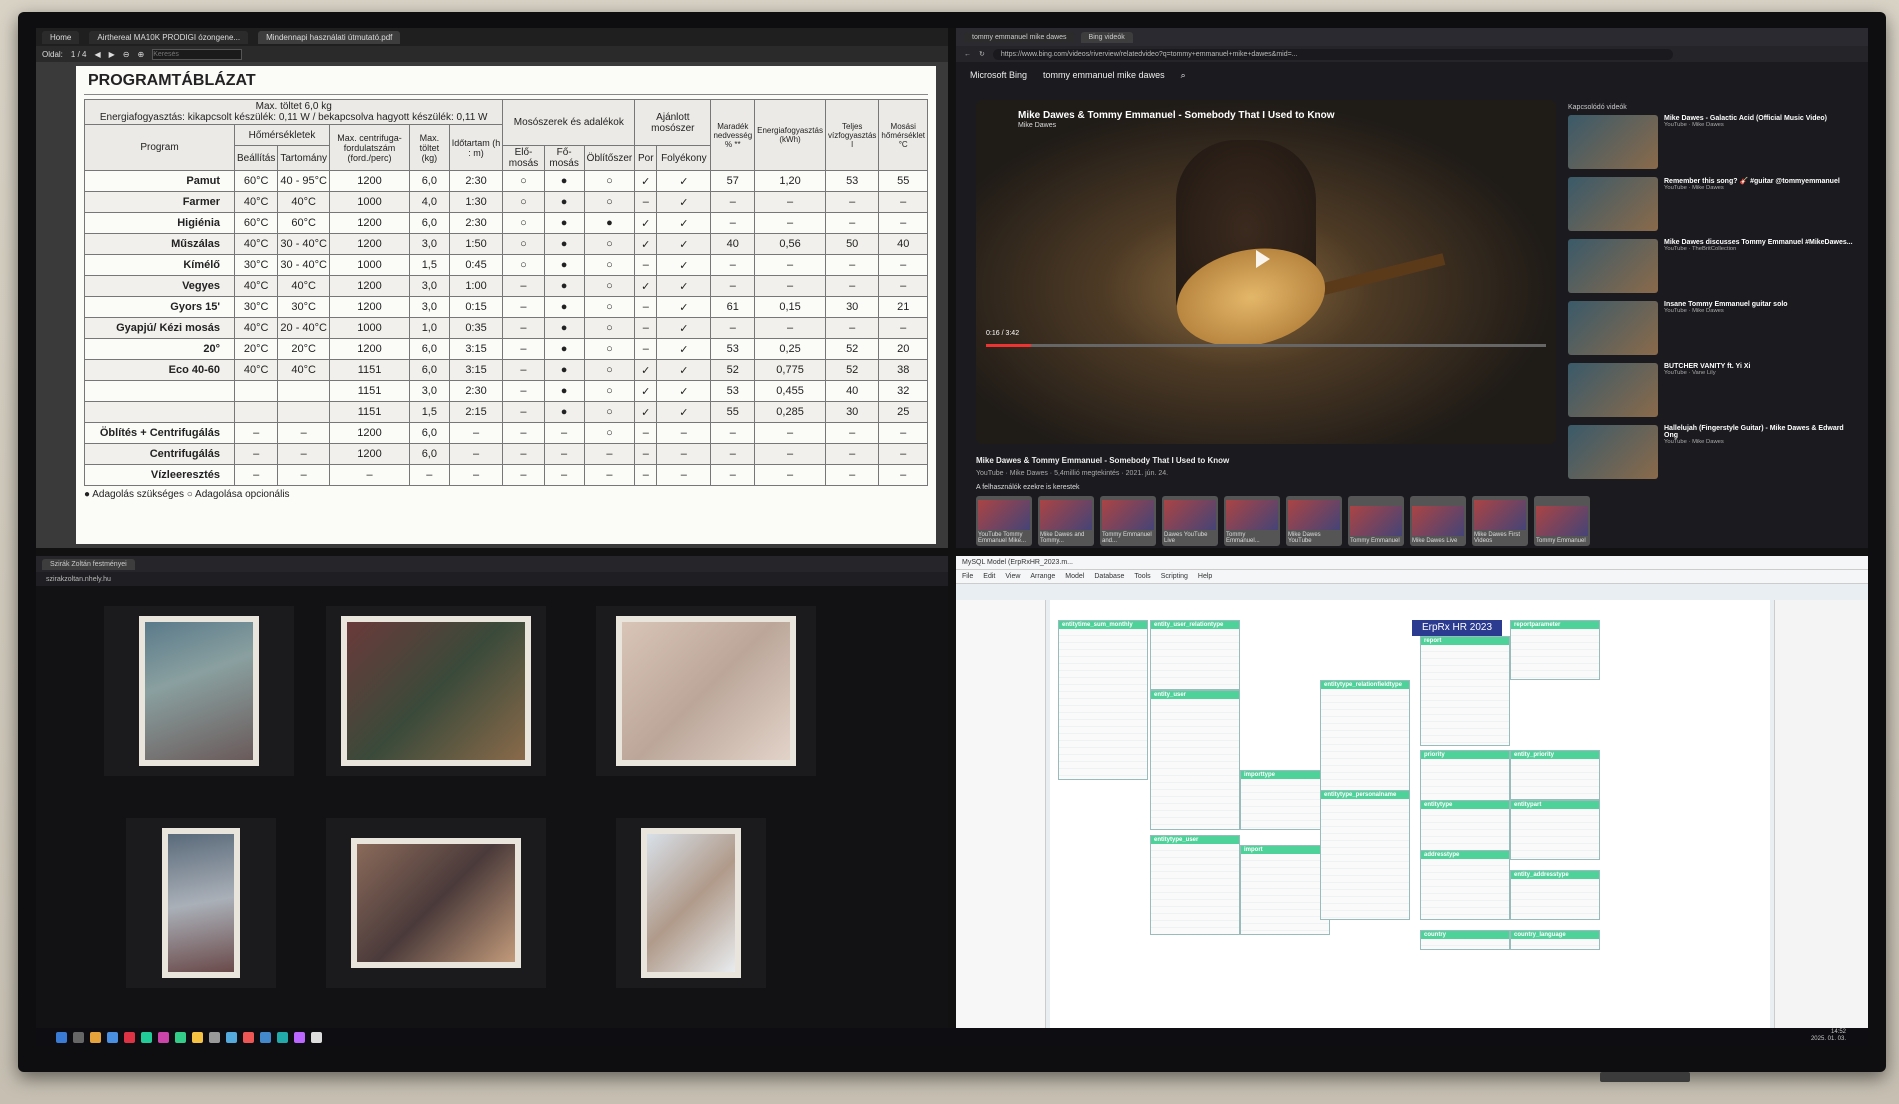 Image resolution: width=1899 pixels, height=1104 pixels. What do you see at coordinates (1142, 576) in the screenshot?
I see `menu-item: Tools` at bounding box center [1142, 576].